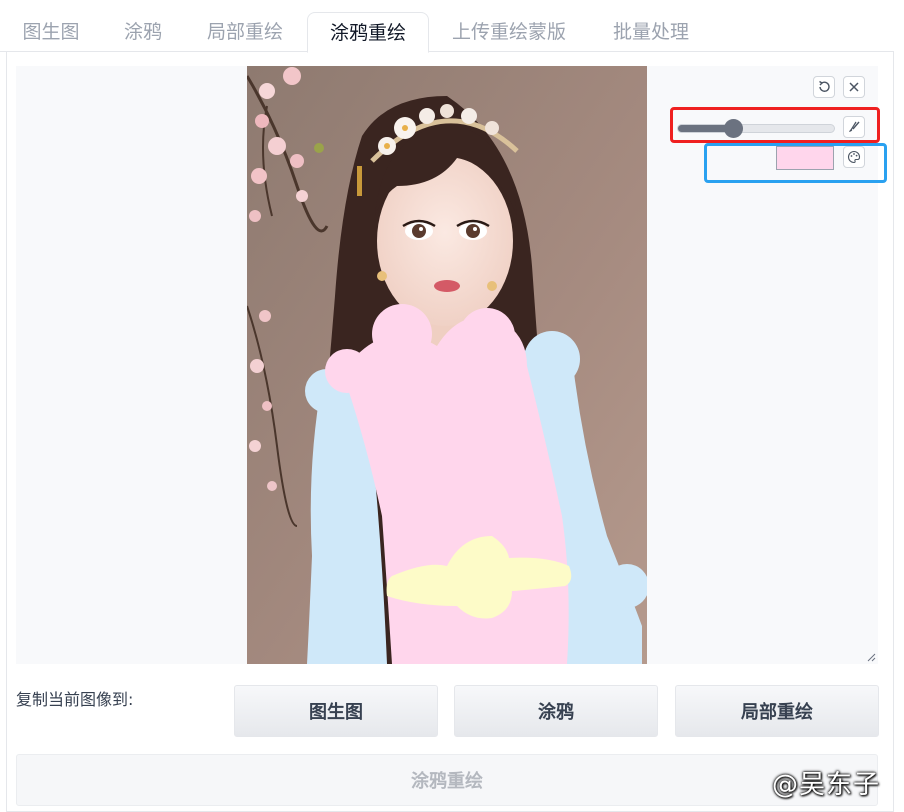 The height and width of the screenshot is (812, 904). What do you see at coordinates (556, 711) in the screenshot?
I see `copy-to-sketch-button: 涂鸦` at bounding box center [556, 711].